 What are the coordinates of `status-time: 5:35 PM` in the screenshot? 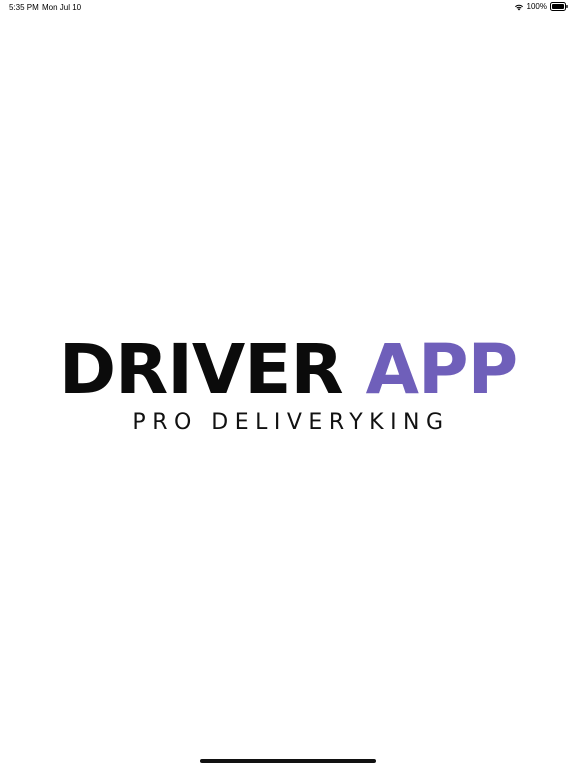 It's located at (24, 7).